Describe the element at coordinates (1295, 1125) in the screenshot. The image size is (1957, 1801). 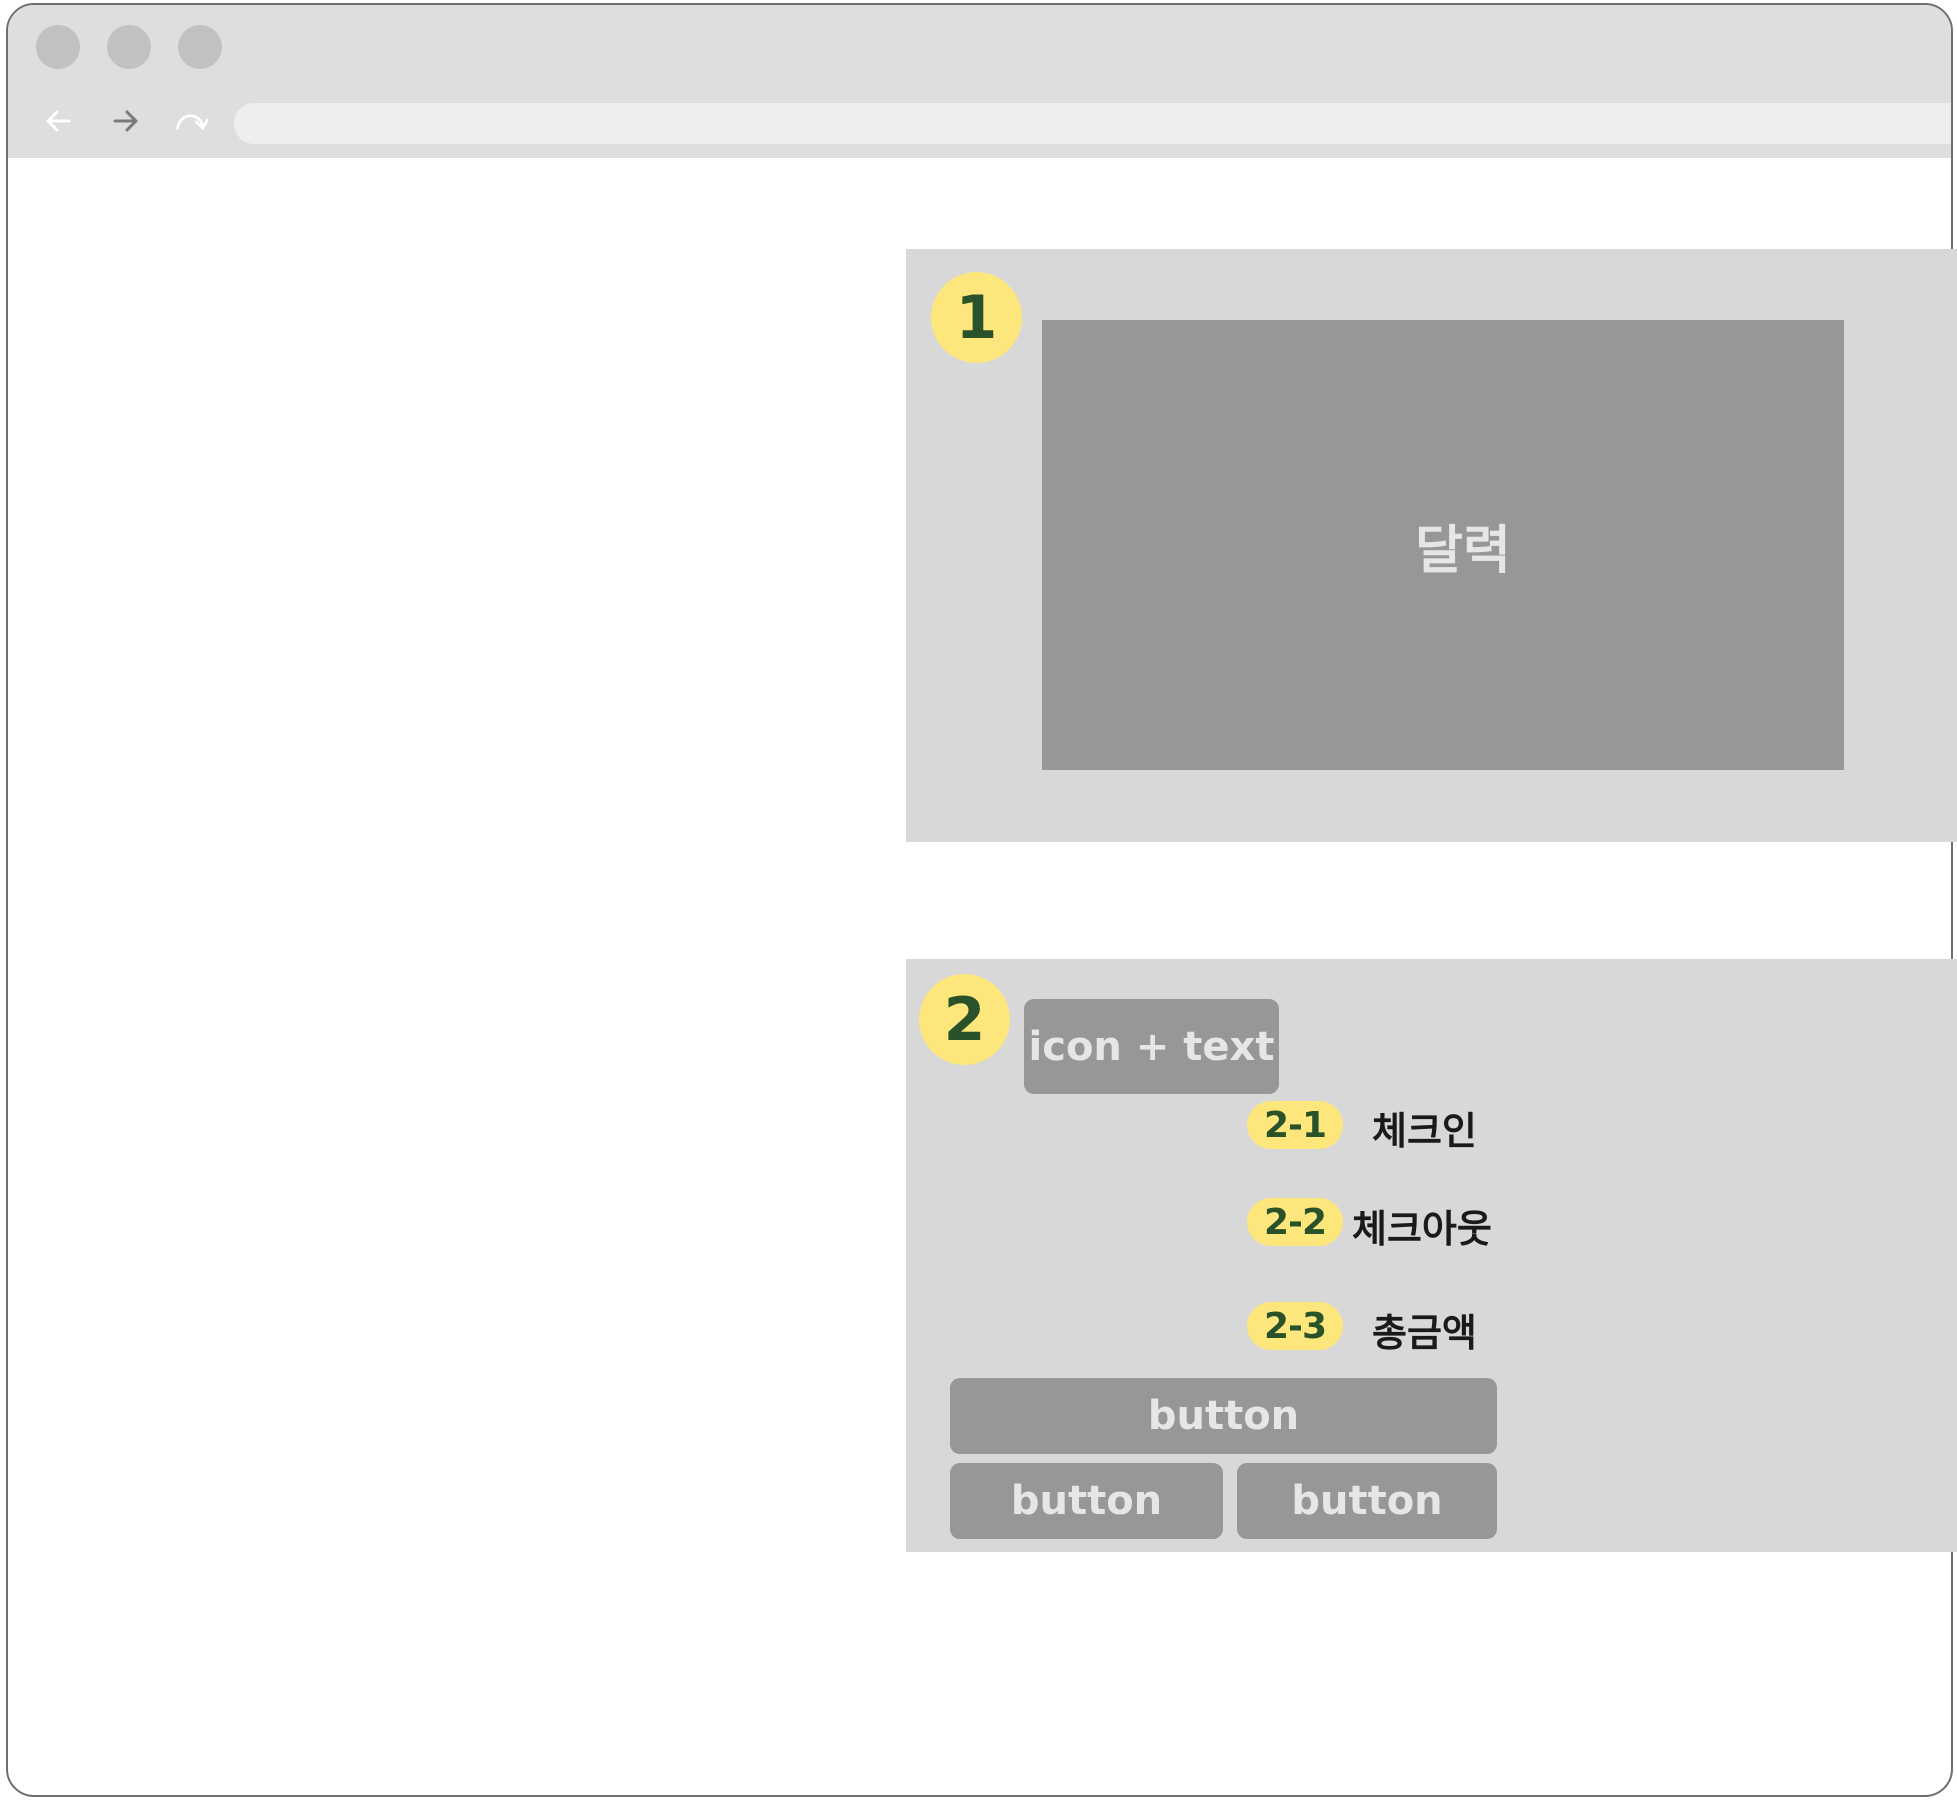
I see `item-number-badge: 2-1` at that location.